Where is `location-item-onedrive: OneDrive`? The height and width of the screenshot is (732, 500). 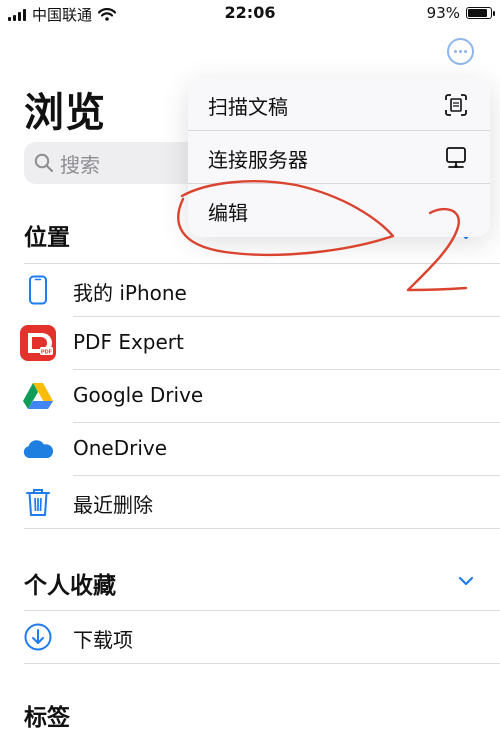 location-item-onedrive: OneDrive is located at coordinates (250, 449).